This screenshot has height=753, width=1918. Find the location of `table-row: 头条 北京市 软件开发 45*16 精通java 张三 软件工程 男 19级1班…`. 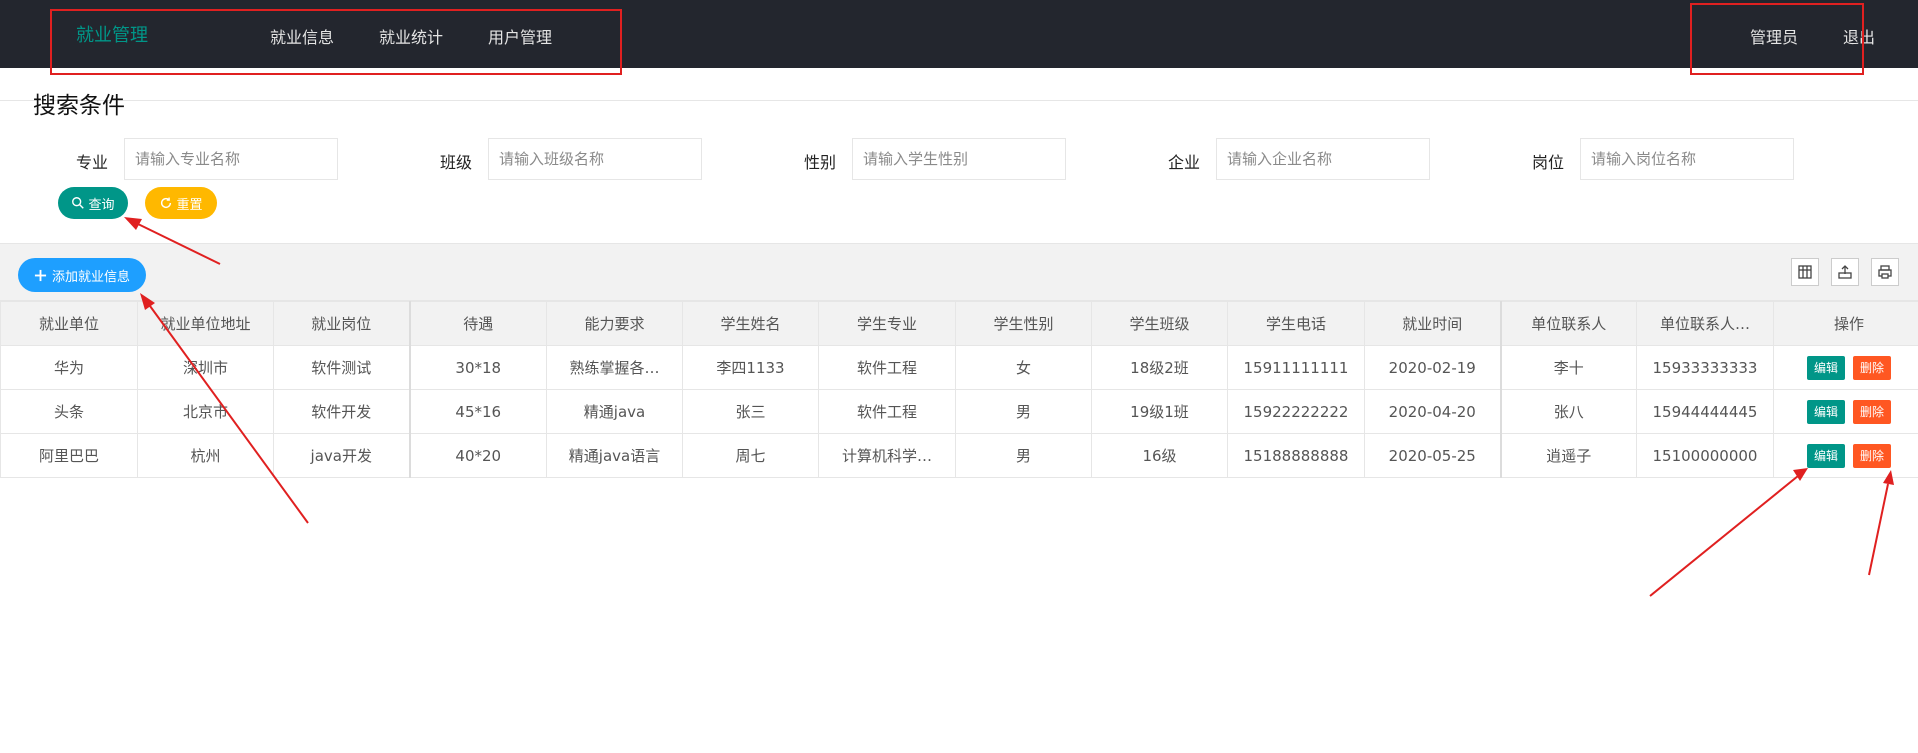

table-row: 头条 北京市 软件开发 45*16 精通java 张三 软件工程 男 19级1班… is located at coordinates (959, 411).